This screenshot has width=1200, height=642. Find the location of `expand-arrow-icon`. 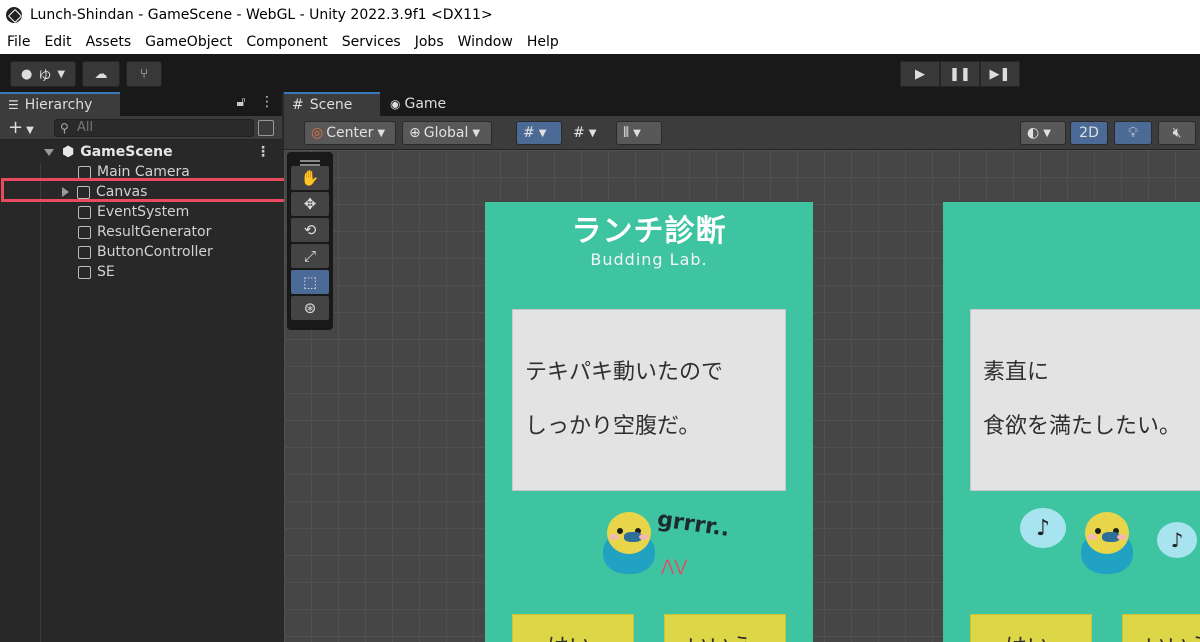

expand-arrow-icon is located at coordinates (49, 152).